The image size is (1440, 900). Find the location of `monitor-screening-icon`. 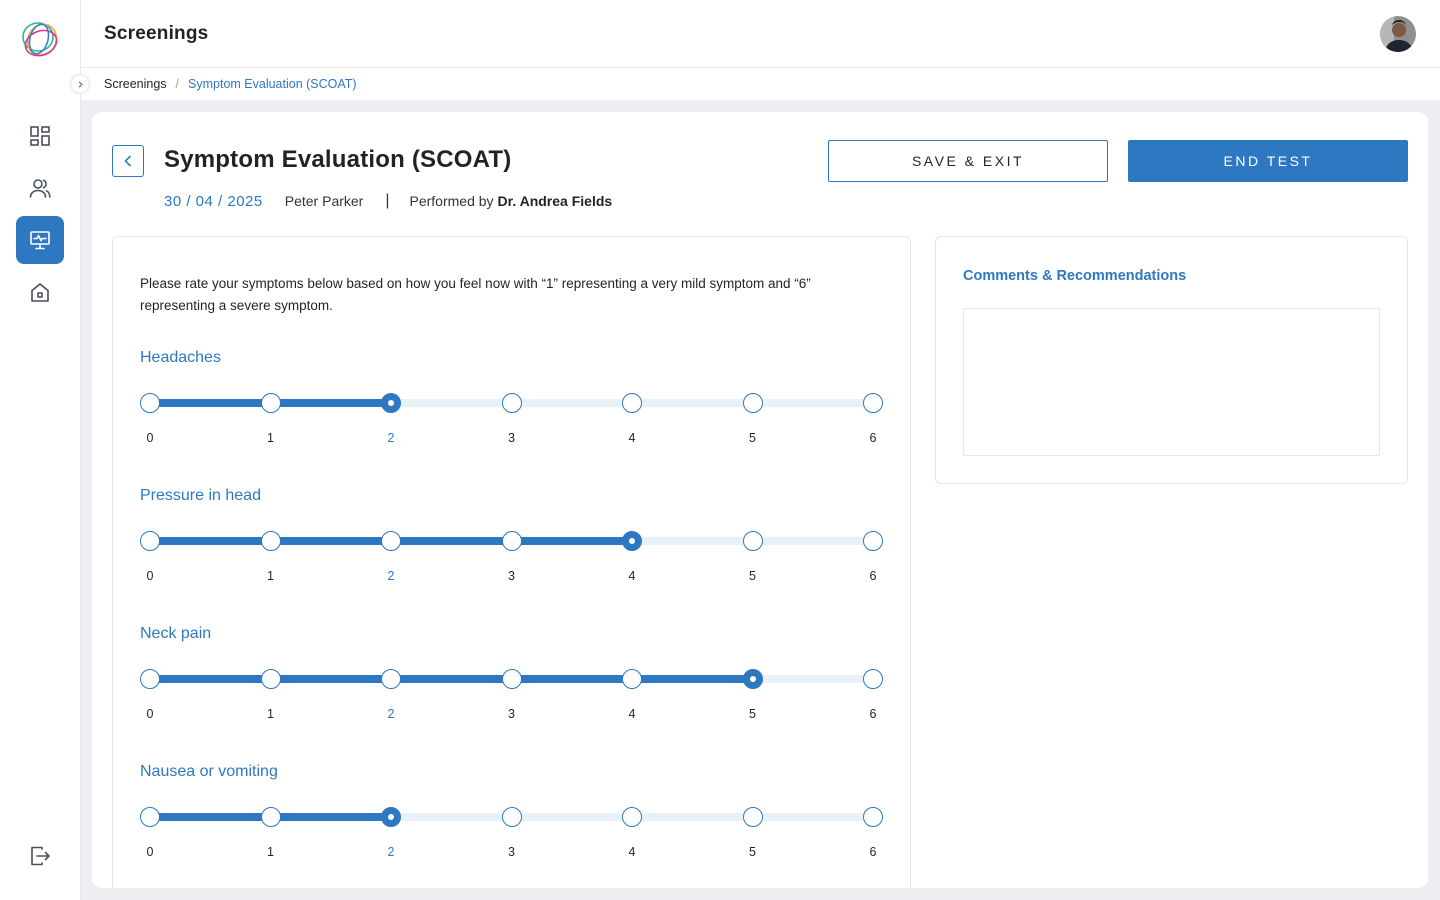

monitor-screening-icon is located at coordinates (40, 240).